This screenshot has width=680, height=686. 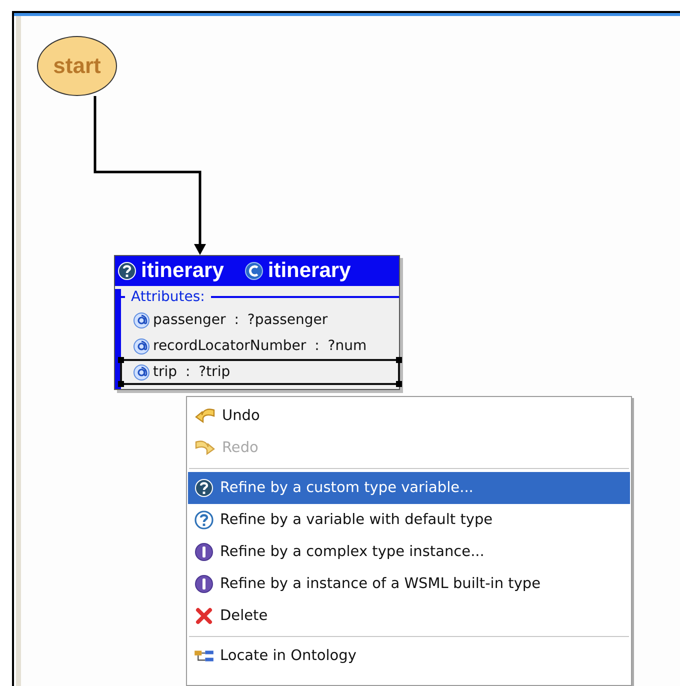 I want to click on concept-name: itinerary, so click(x=309, y=271).